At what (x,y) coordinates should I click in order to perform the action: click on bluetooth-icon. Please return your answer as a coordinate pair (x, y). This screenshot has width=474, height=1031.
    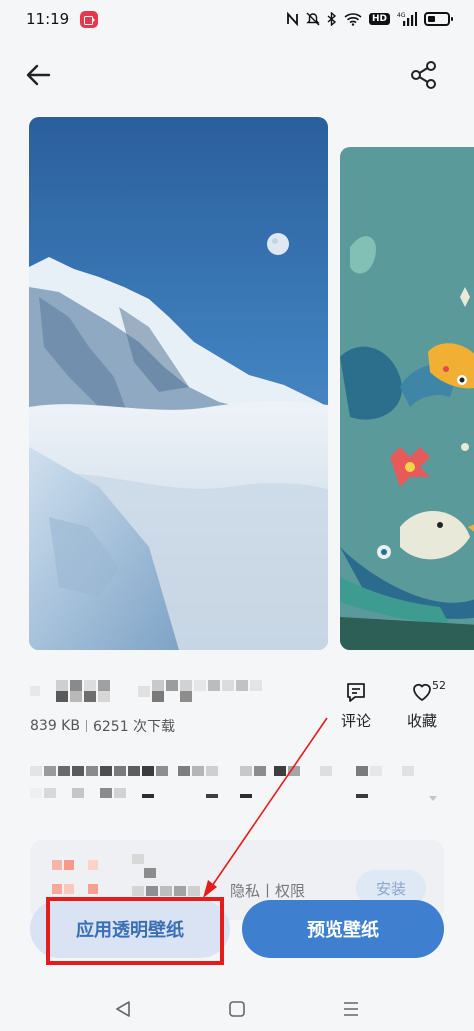
    Looking at the image, I should click on (332, 19).